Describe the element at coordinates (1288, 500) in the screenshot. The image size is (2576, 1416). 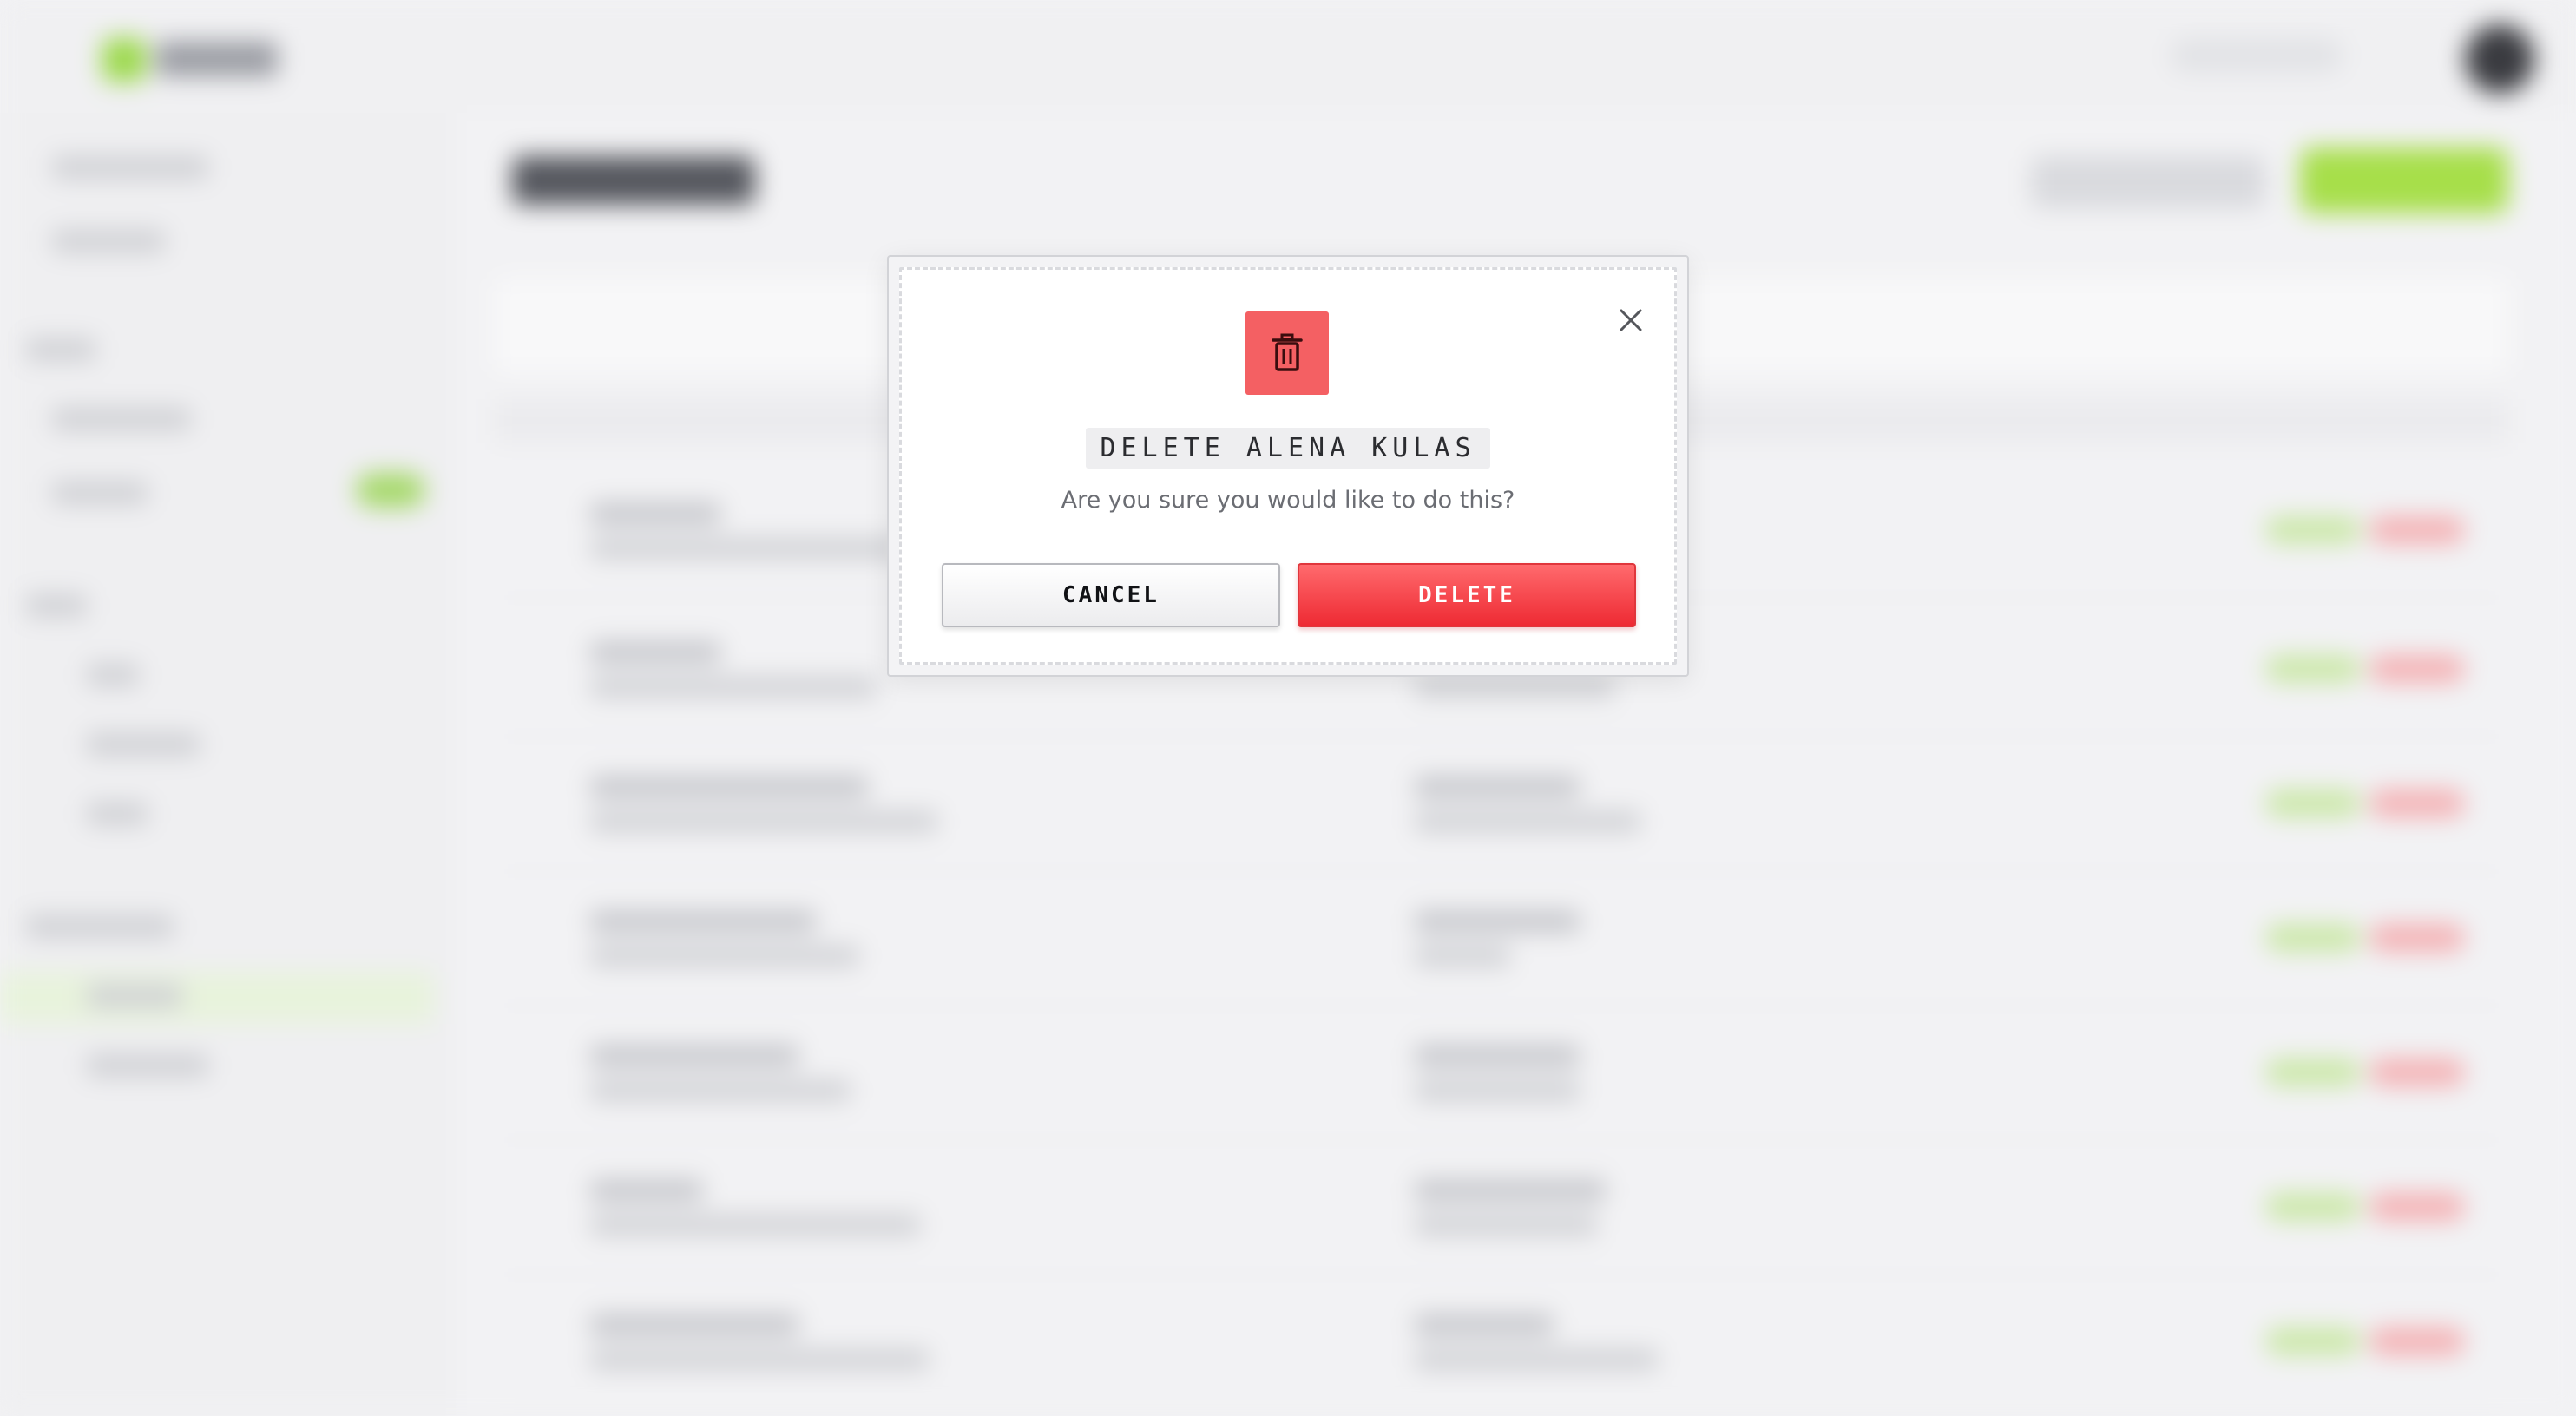
I see `dialog-message: Are you sure you would like to do this?` at that location.